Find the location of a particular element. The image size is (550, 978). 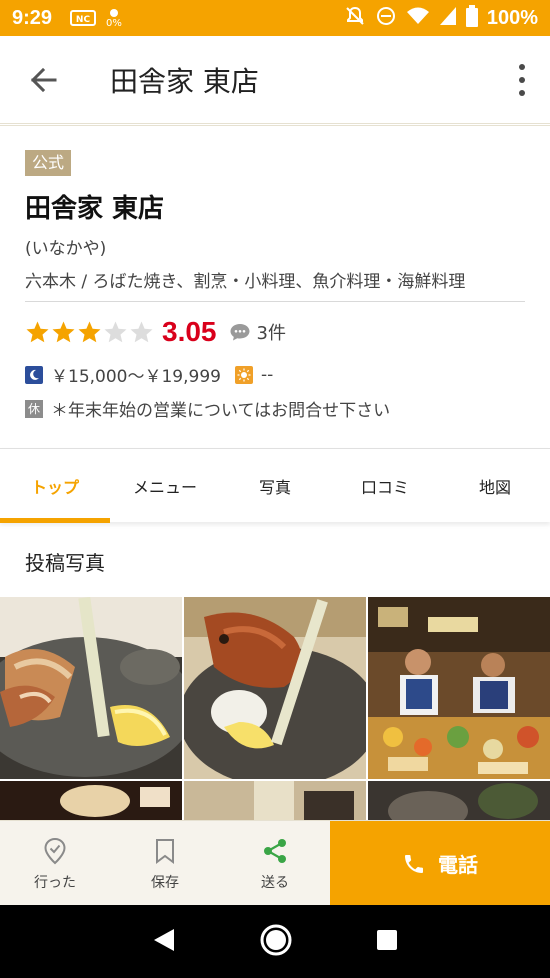

data-saver-pct: 0% is located at coordinates (114, 23).